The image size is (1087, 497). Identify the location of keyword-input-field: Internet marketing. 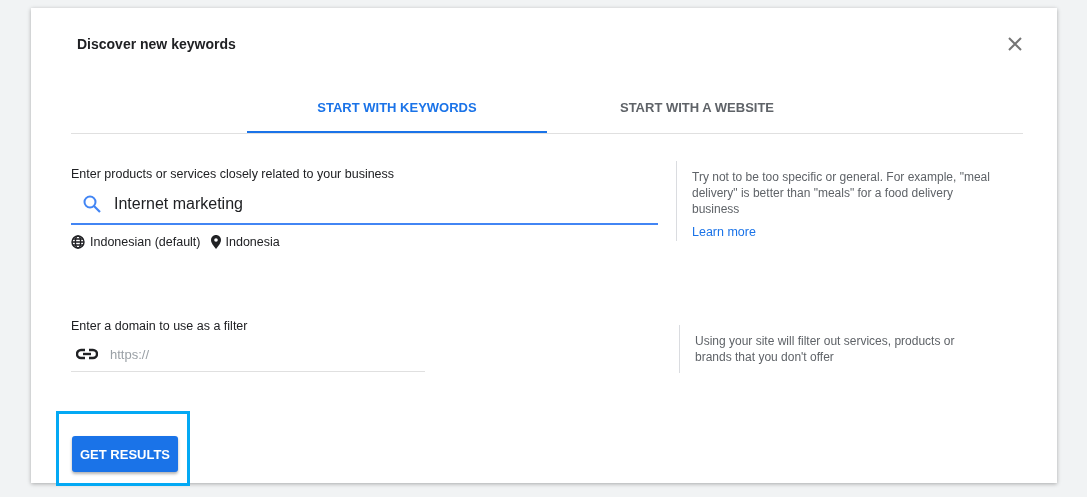
(364, 205).